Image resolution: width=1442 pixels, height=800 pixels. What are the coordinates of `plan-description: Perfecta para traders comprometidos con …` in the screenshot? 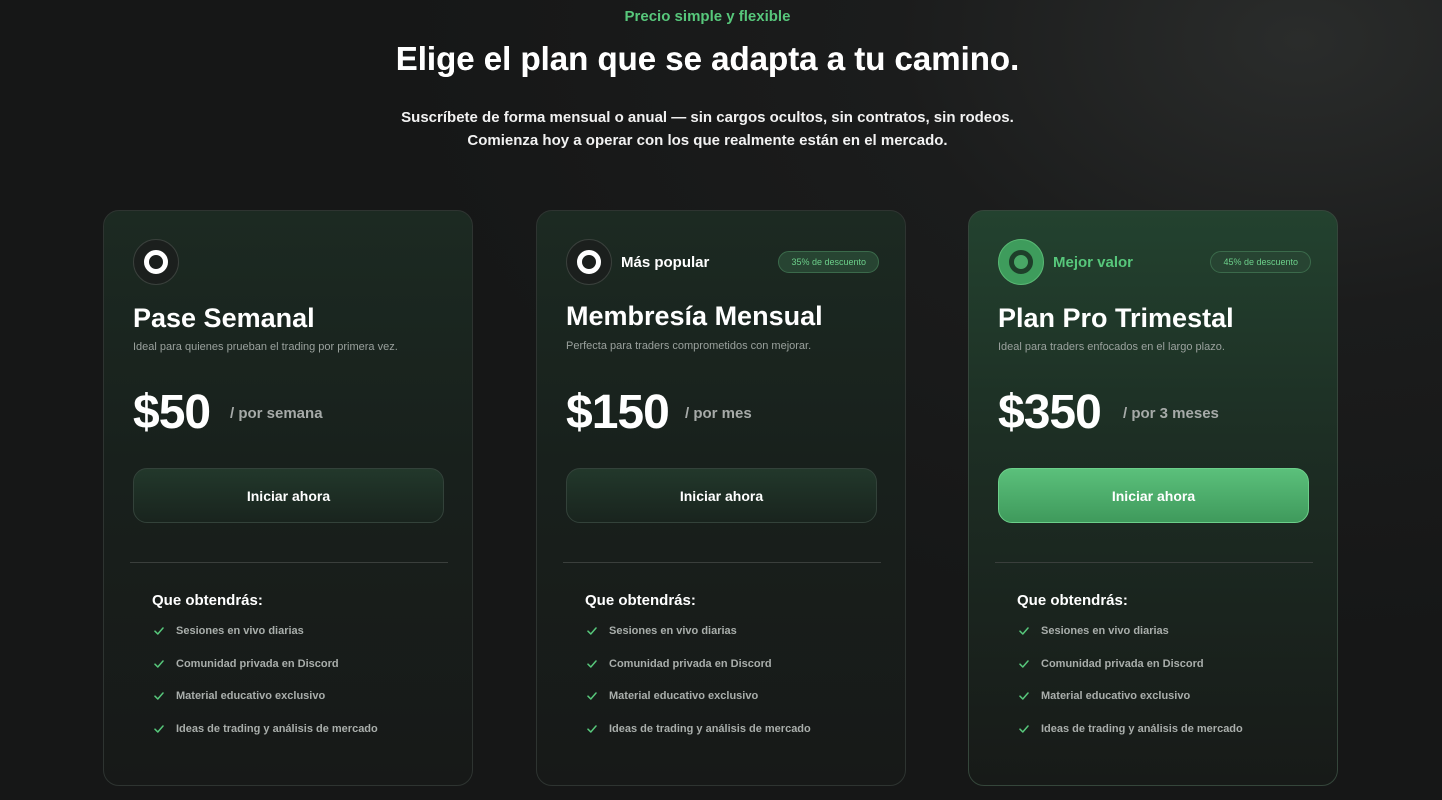 It's located at (689, 346).